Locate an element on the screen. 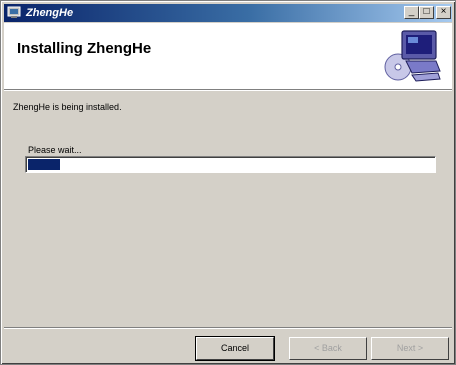  title-bar: ZhengHe _ □ × is located at coordinates (228, 13).